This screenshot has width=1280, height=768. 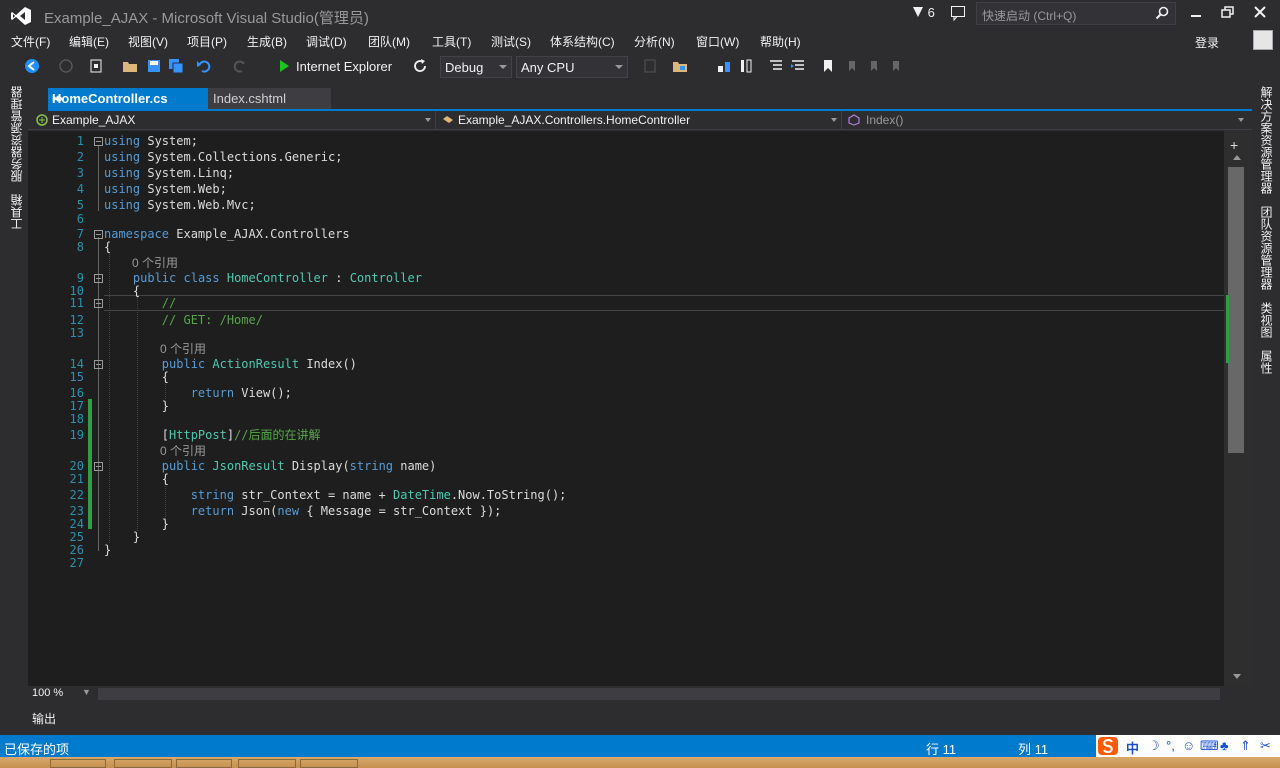 What do you see at coordinates (828, 66) in the screenshot?
I see `bookmark-icon` at bounding box center [828, 66].